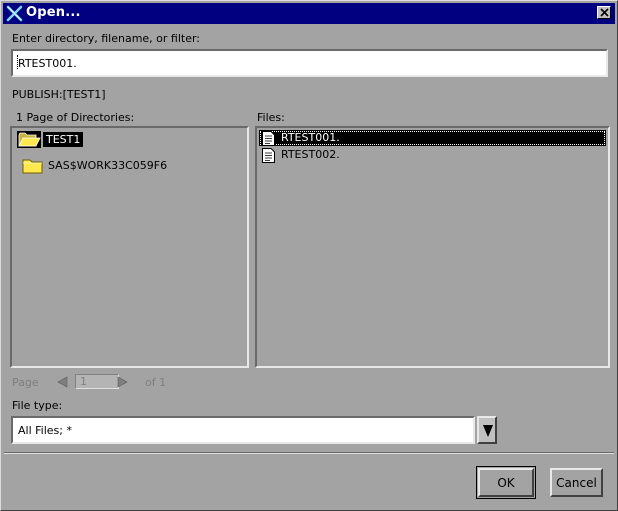 The width and height of the screenshot is (618, 511). What do you see at coordinates (122, 382) in the screenshot?
I see `triangle-right-icon` at bounding box center [122, 382].